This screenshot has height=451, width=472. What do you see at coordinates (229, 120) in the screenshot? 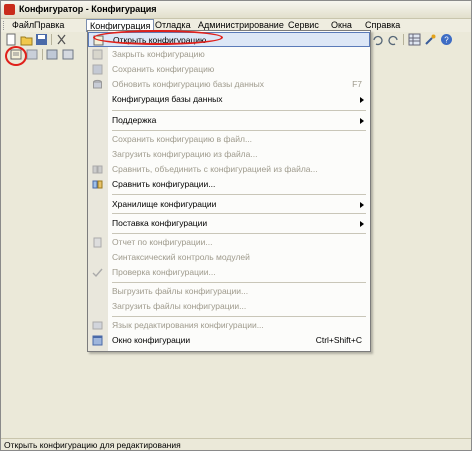
I see `menu-item-support: Поддержка` at bounding box center [229, 120].